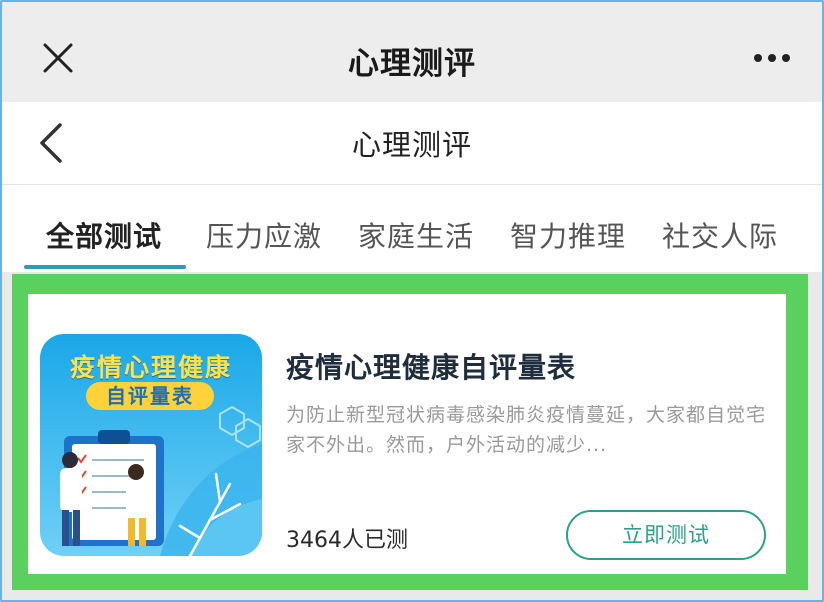  I want to click on nav-bar: 心理测评, so click(412, 143).